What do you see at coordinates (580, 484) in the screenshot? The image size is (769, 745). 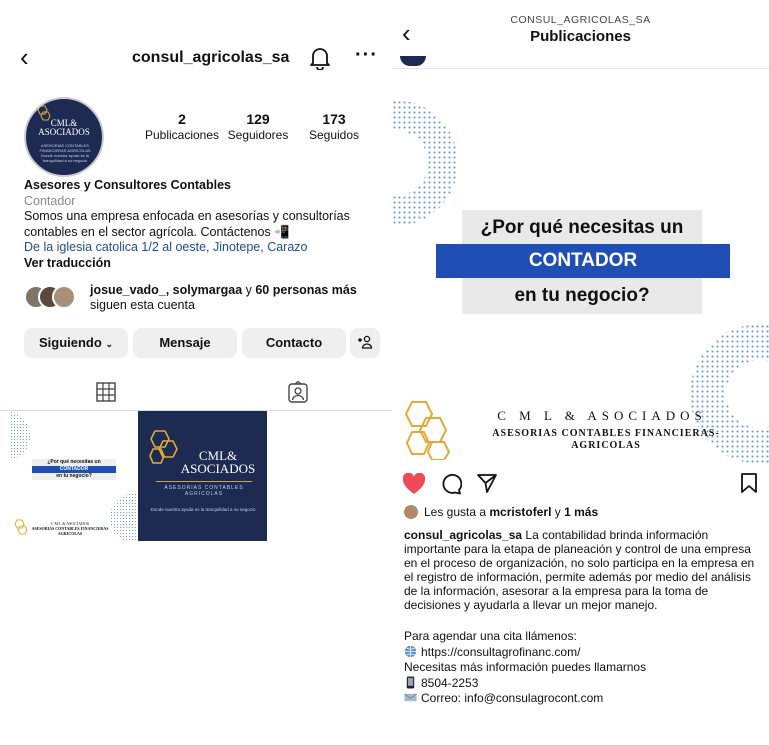 I see `post-actions` at bounding box center [580, 484].